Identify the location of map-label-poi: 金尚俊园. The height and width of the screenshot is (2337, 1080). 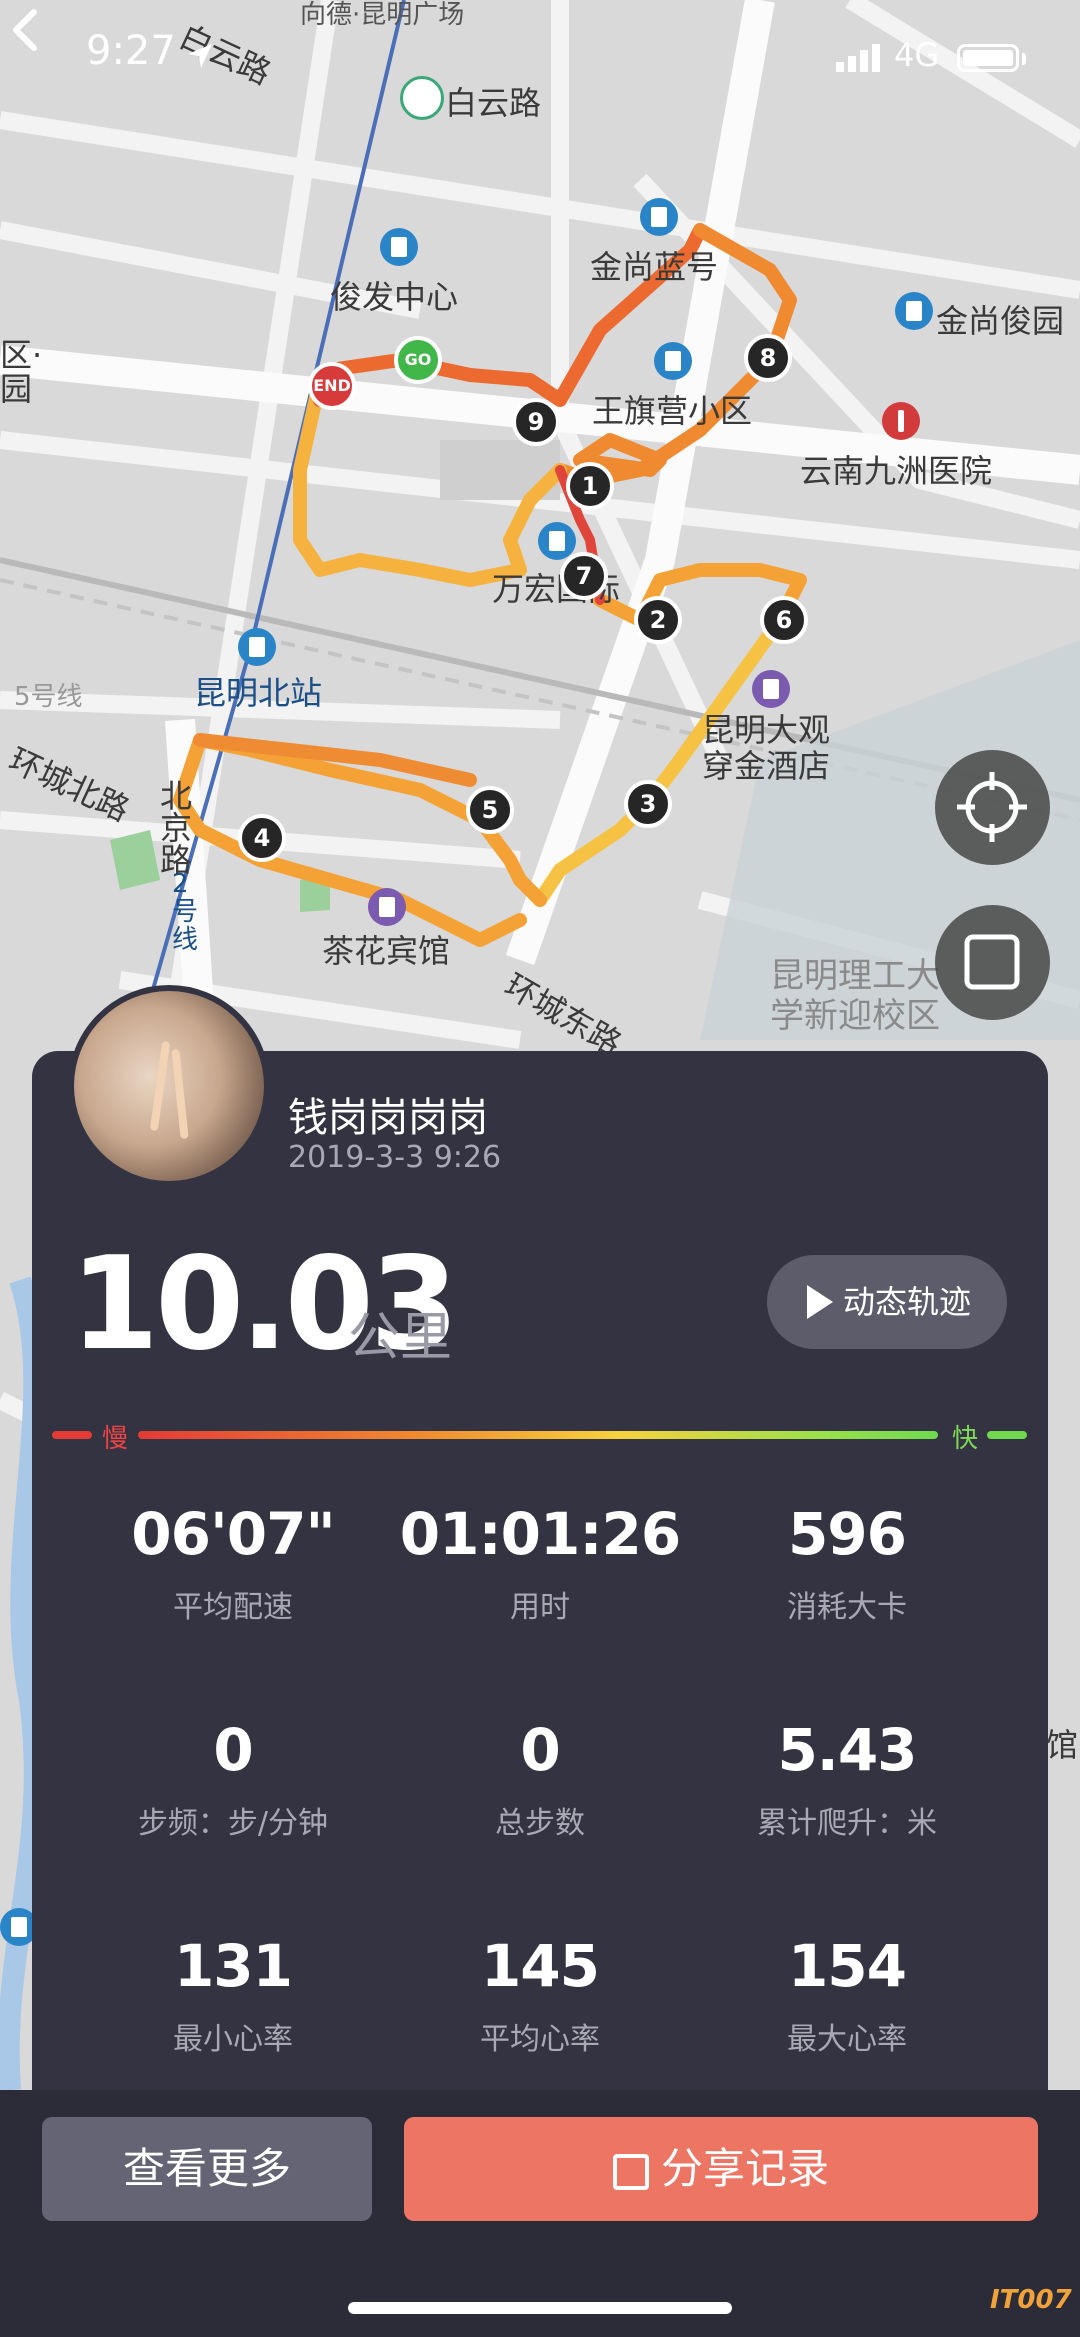
(1000, 321).